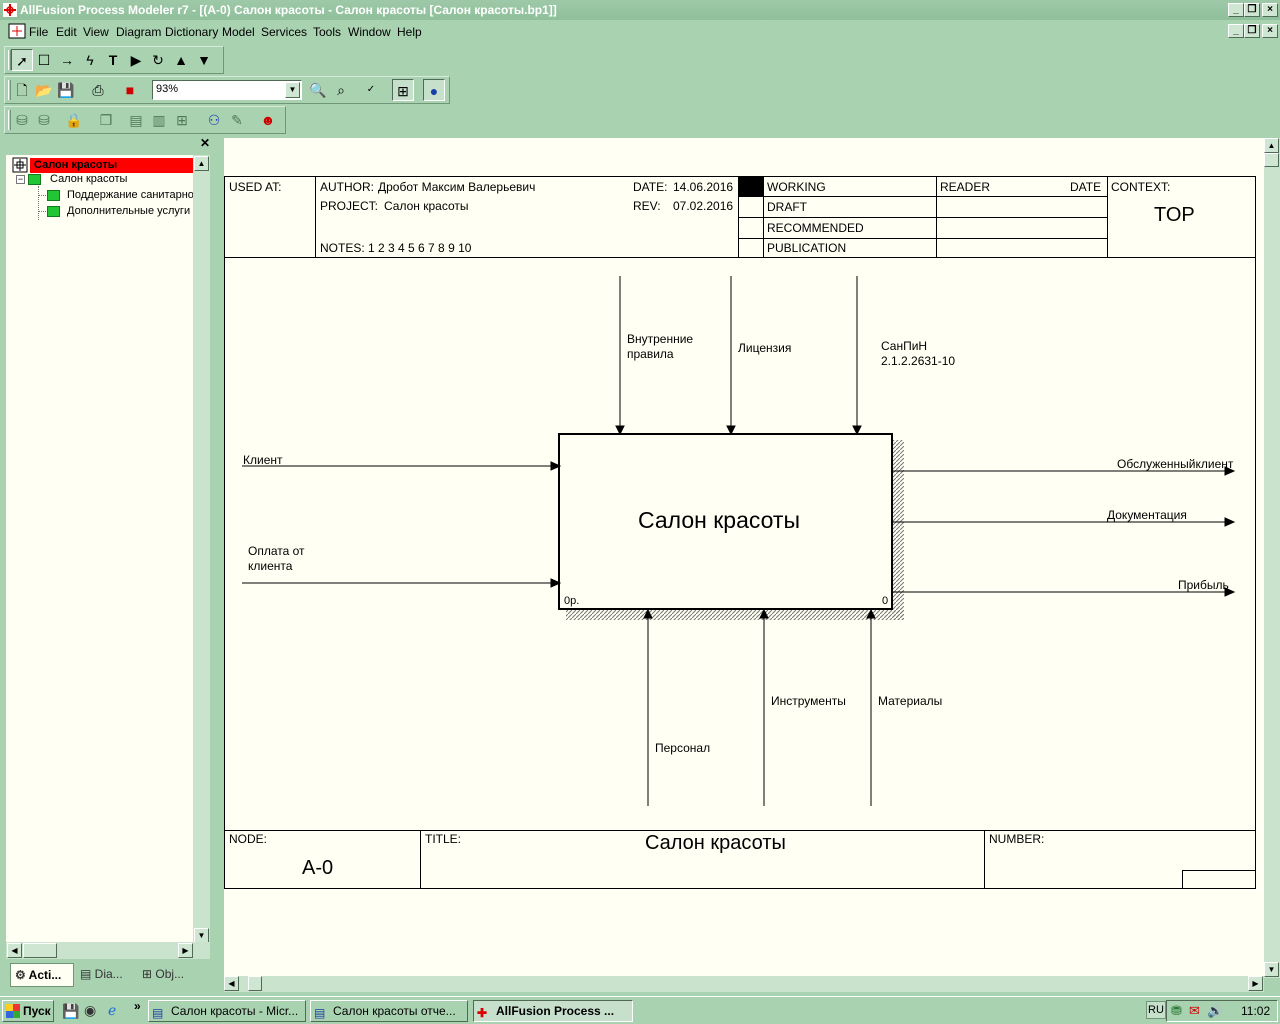 This screenshot has width=1280, height=1024. Describe the element at coordinates (434, 90) in the screenshot. I see `globe-icon: ●` at that location.